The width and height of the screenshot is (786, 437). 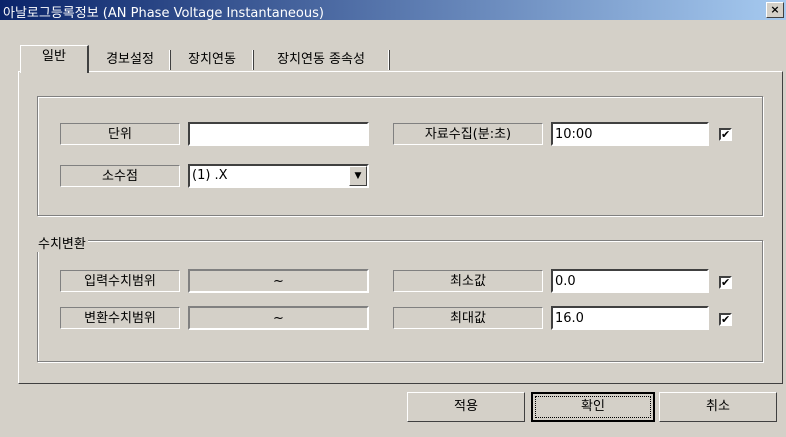 I want to click on tab-alarm-settings: 경보설정, so click(x=130, y=60).